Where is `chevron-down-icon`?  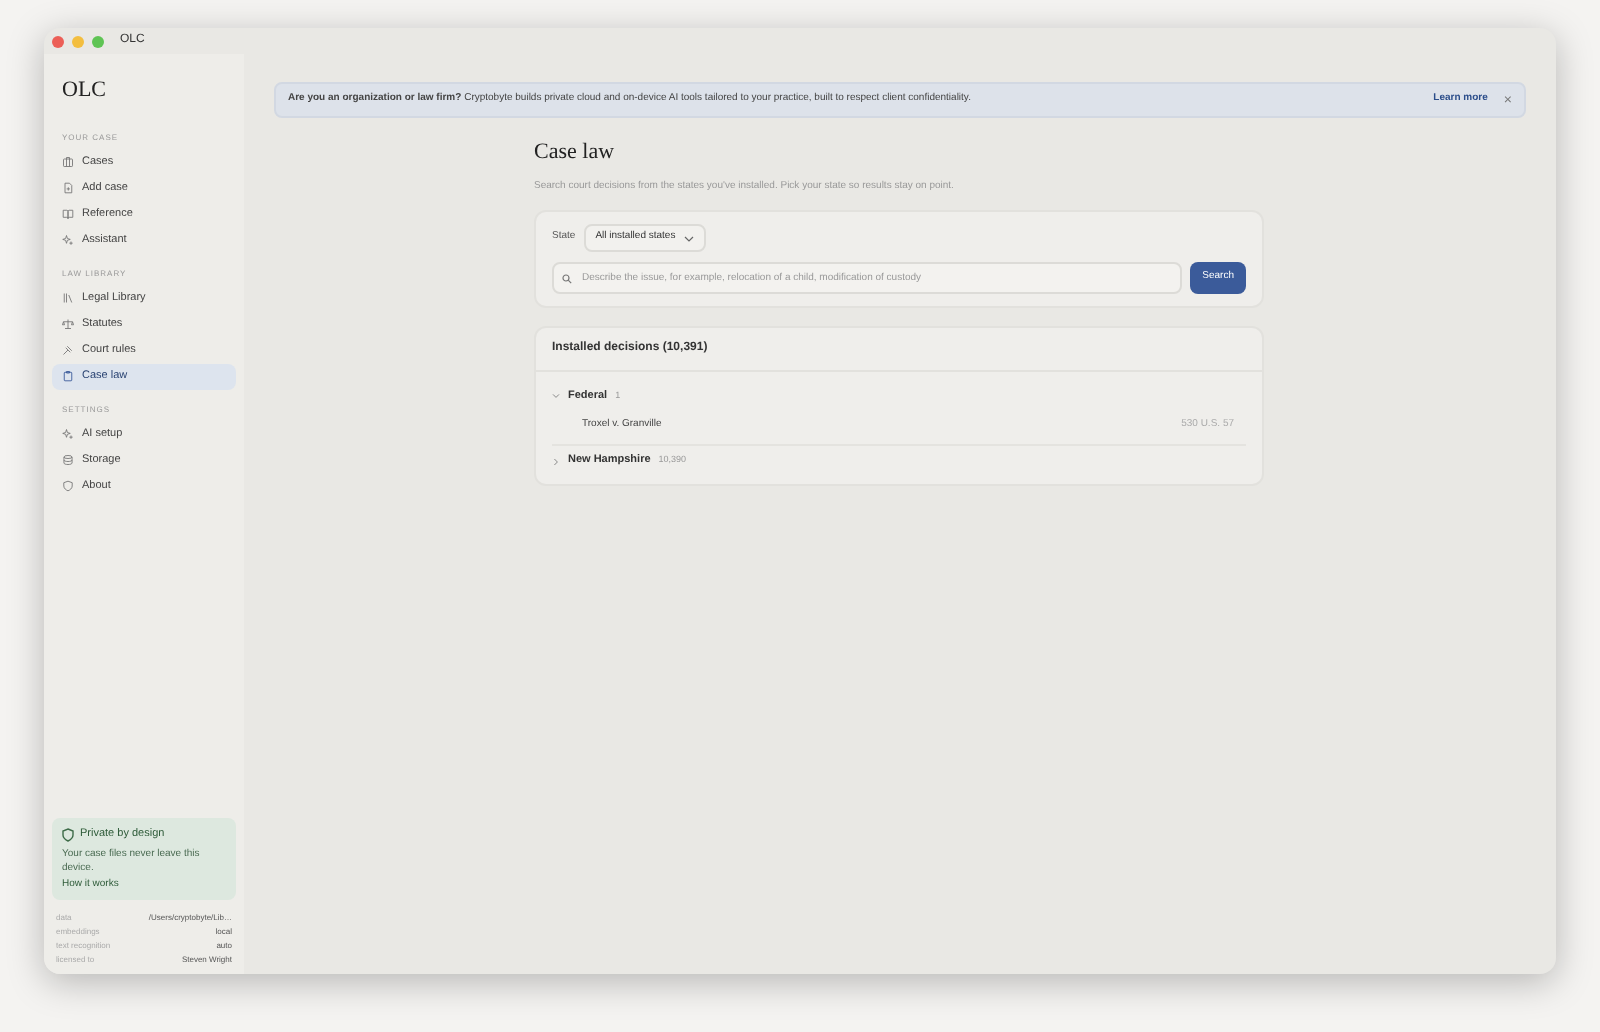
chevron-down-icon is located at coordinates (688, 238).